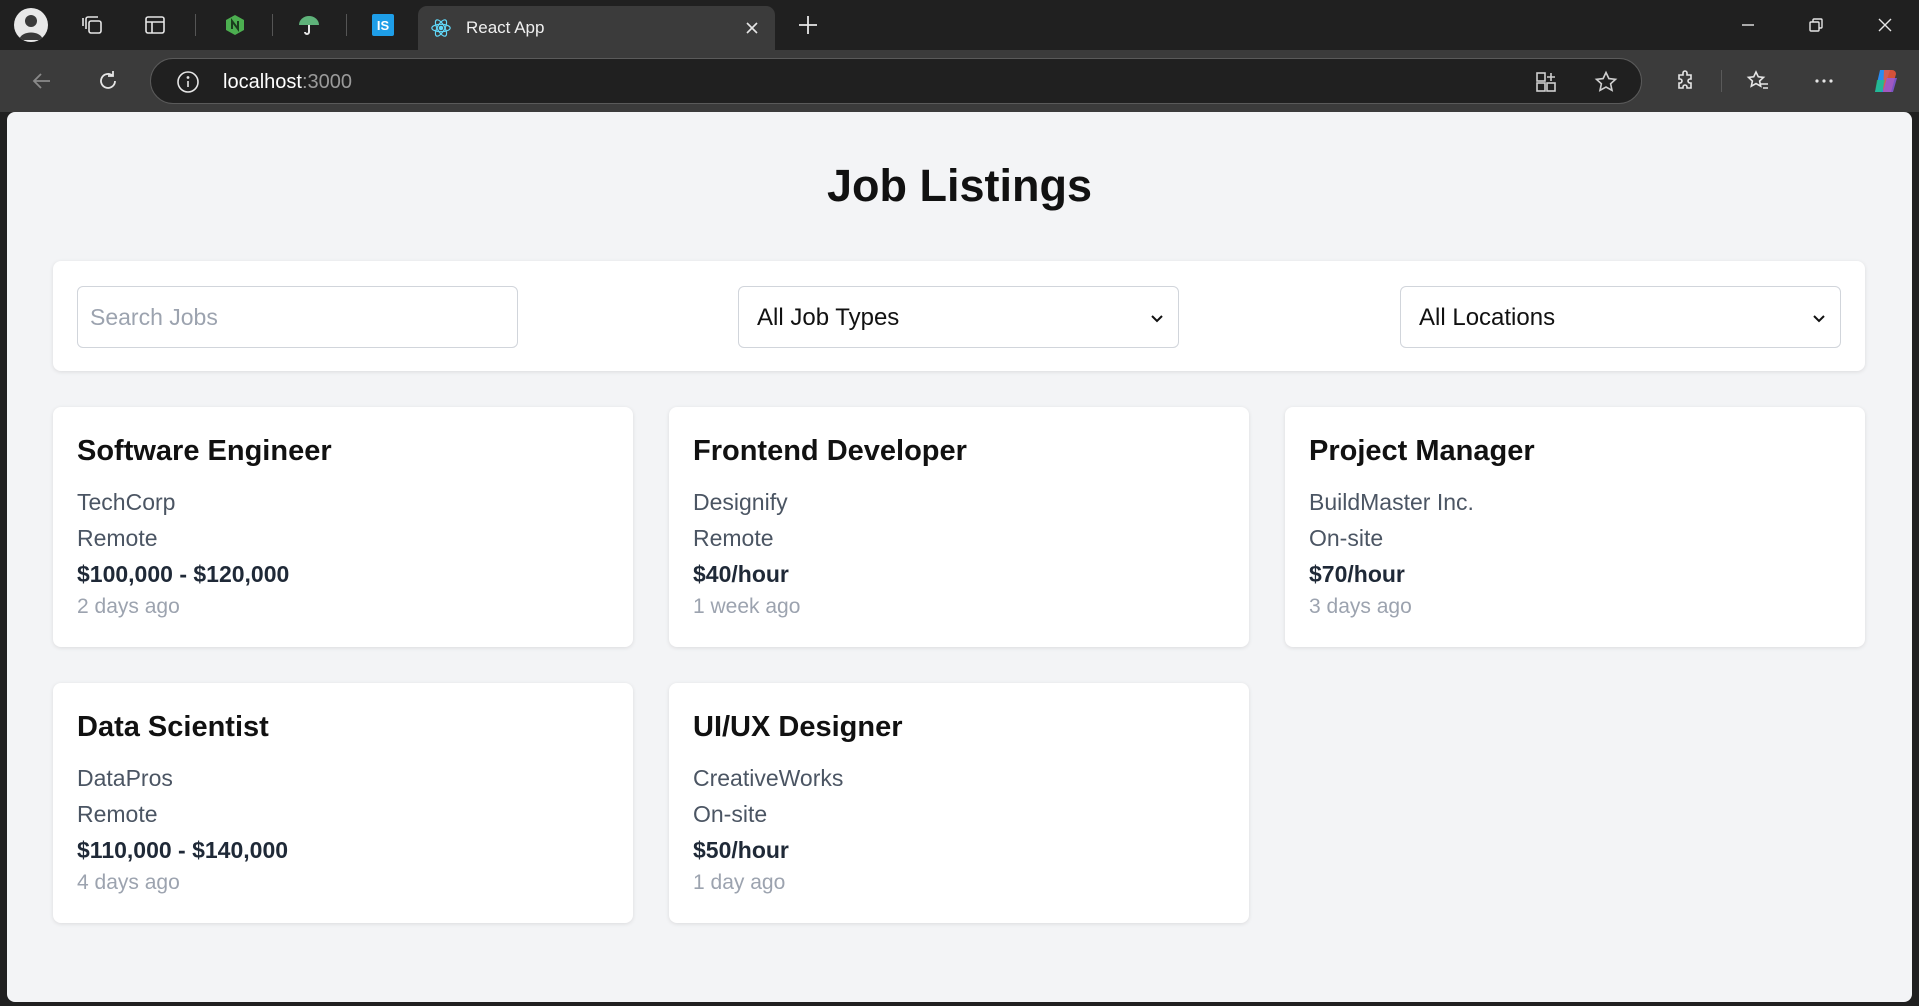  What do you see at coordinates (309, 25) in the screenshot?
I see `umbrella-tab-favicon-icon` at bounding box center [309, 25].